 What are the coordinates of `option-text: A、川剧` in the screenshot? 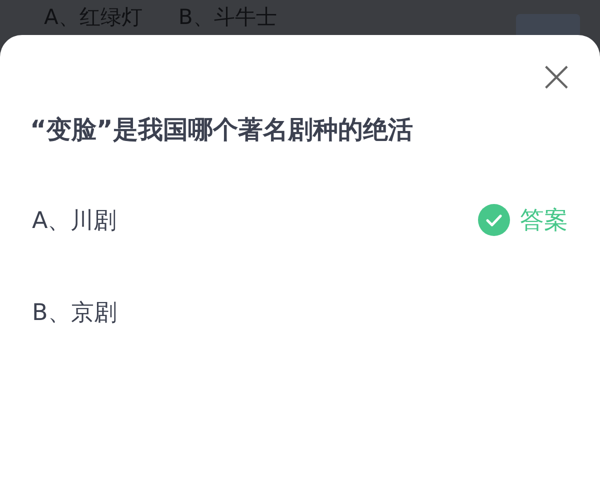 It's located at (74, 221).